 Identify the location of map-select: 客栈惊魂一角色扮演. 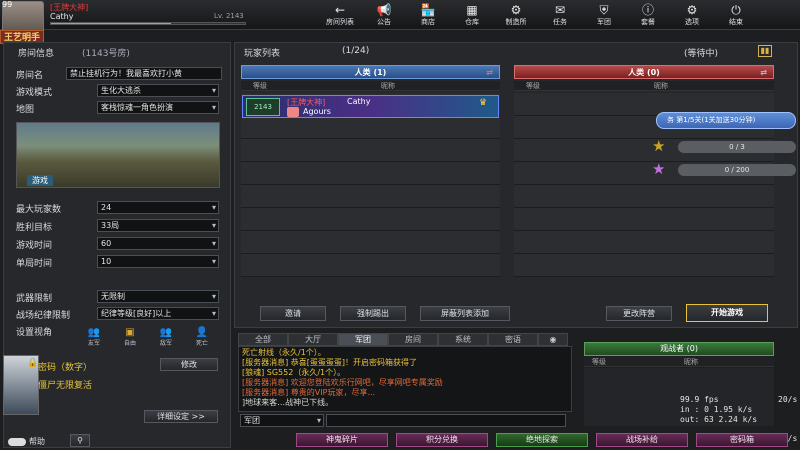
(158, 107).